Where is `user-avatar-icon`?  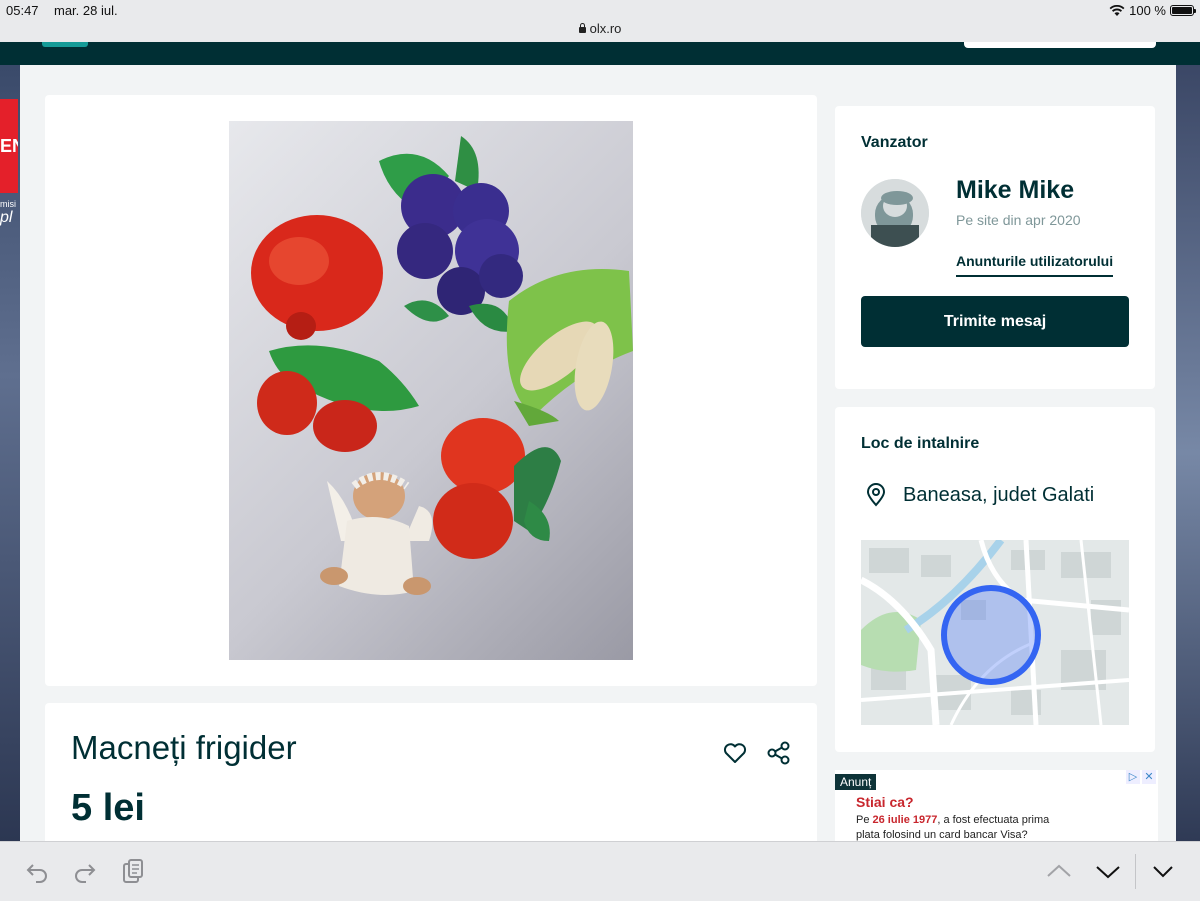
user-avatar-icon is located at coordinates (895, 213).